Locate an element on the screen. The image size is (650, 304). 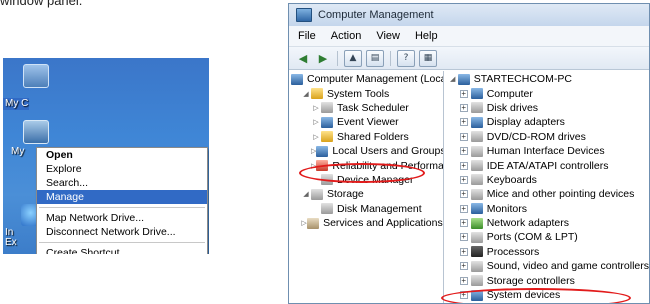
device-category-sound-video-and-game-controllers: + Sound, video and game controllers is located at coordinates (546, 266).